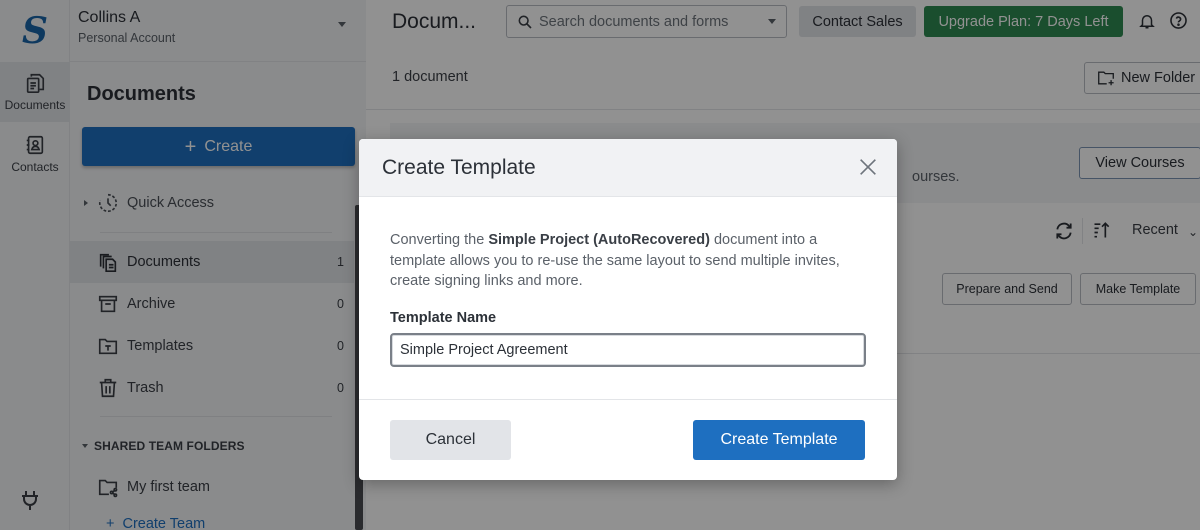  Describe the element at coordinates (599, 240) in the screenshot. I see `document-name: Simple Project (AutoRecovered)` at that location.